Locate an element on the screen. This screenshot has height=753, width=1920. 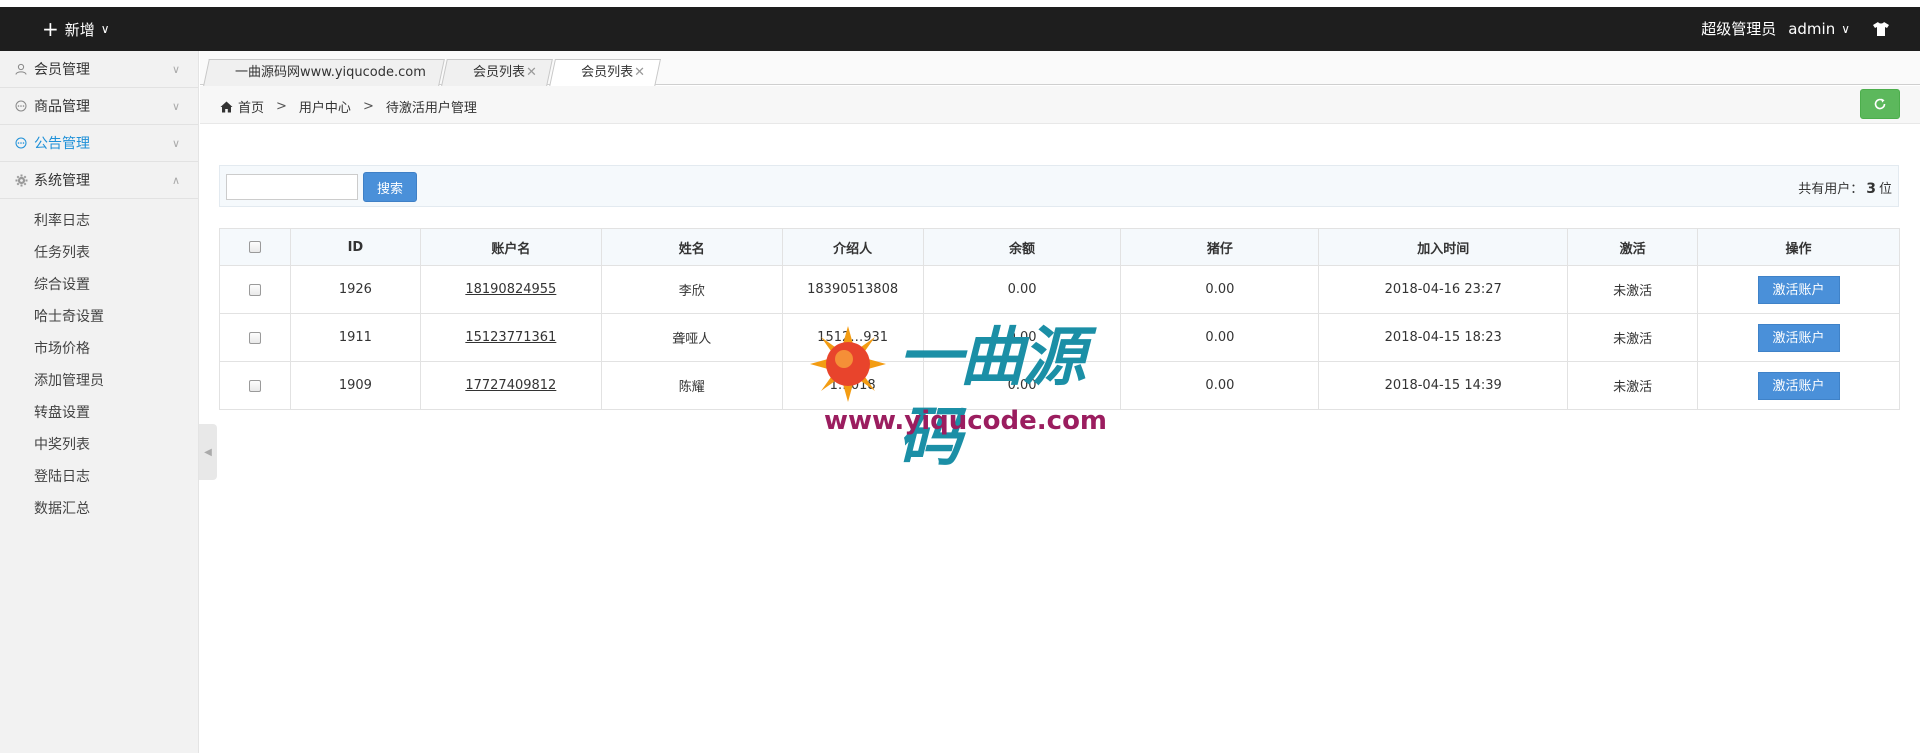
sidebar-collapse-handle: ◀ is located at coordinates (208, 452).